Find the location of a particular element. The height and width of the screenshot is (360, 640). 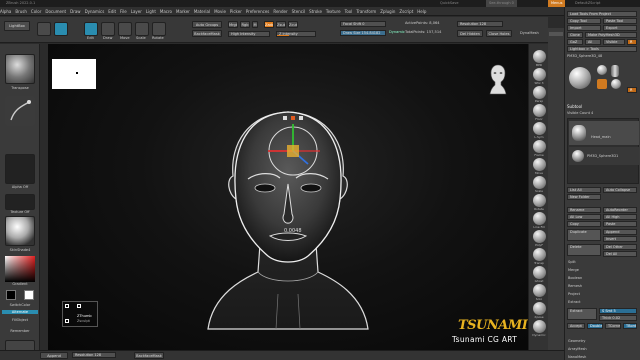

focal-shift-slider: Focal Shift 0 is located at coordinates (363, 24).